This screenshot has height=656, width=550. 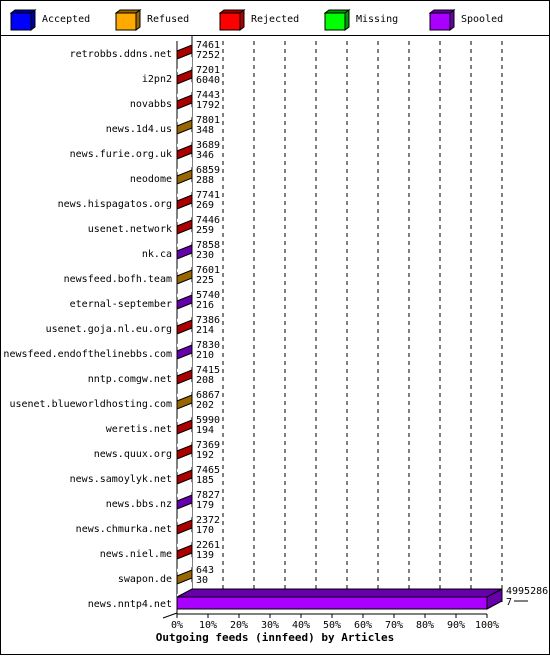 What do you see at coordinates (208, 625) in the screenshot?
I see `x-tick-label: 10%` at bounding box center [208, 625].